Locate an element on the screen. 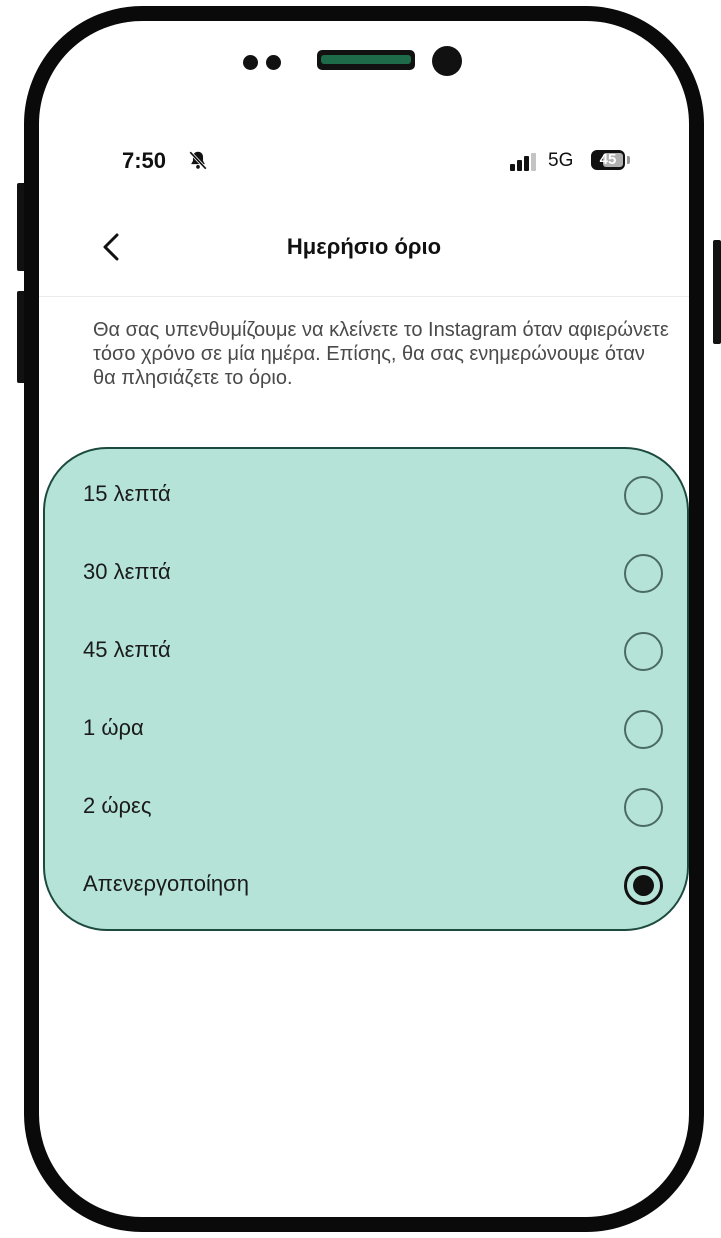  option-2-hours: 2 ώρες is located at coordinates (366, 808).